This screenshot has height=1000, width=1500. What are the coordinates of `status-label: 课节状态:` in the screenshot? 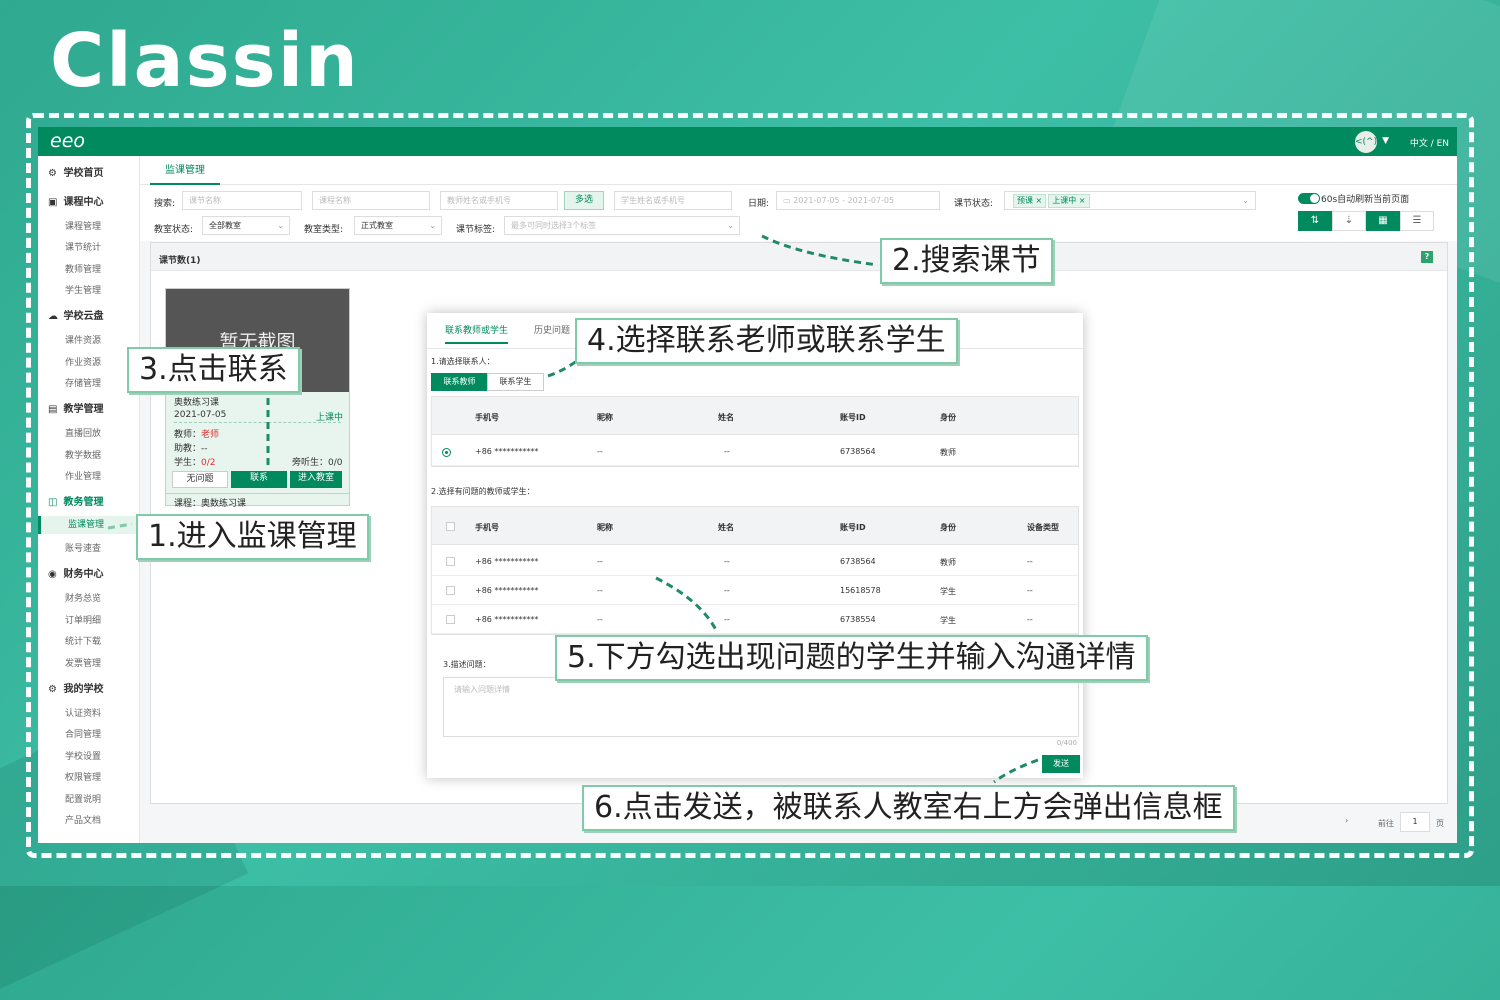 It's located at (974, 204).